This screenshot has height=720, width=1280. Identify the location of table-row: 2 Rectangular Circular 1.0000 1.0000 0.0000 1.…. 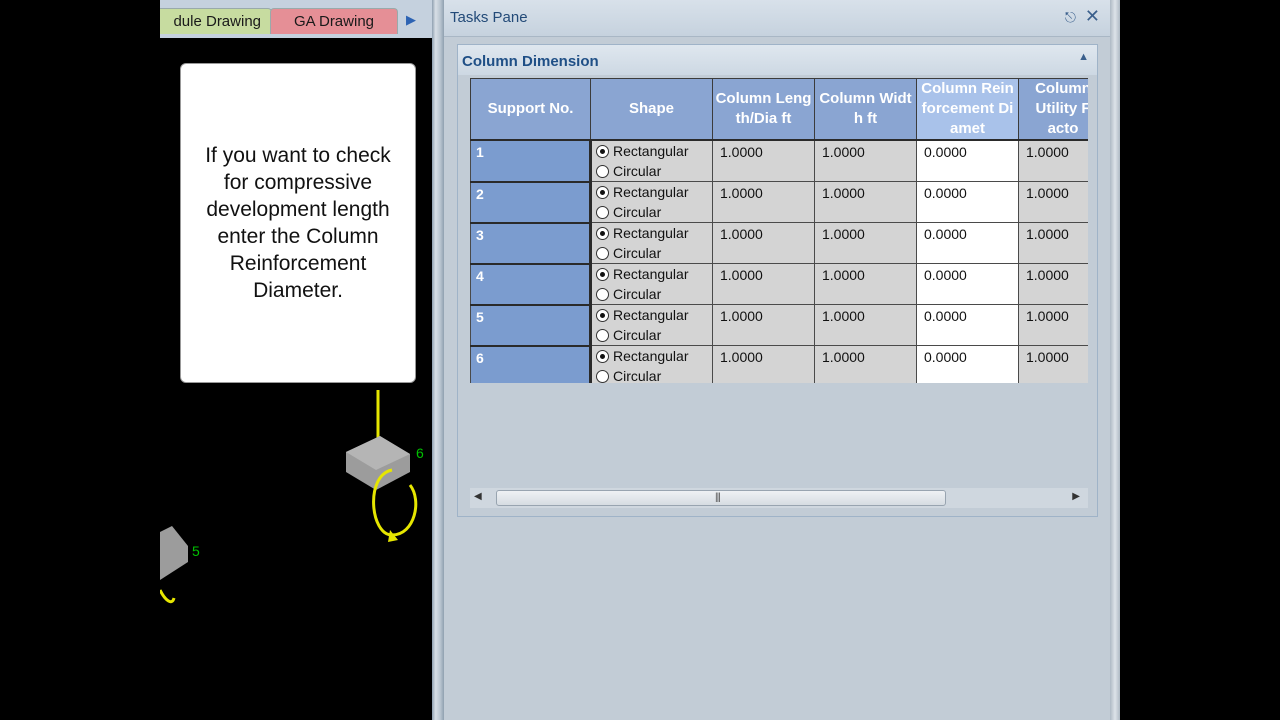
(779, 202).